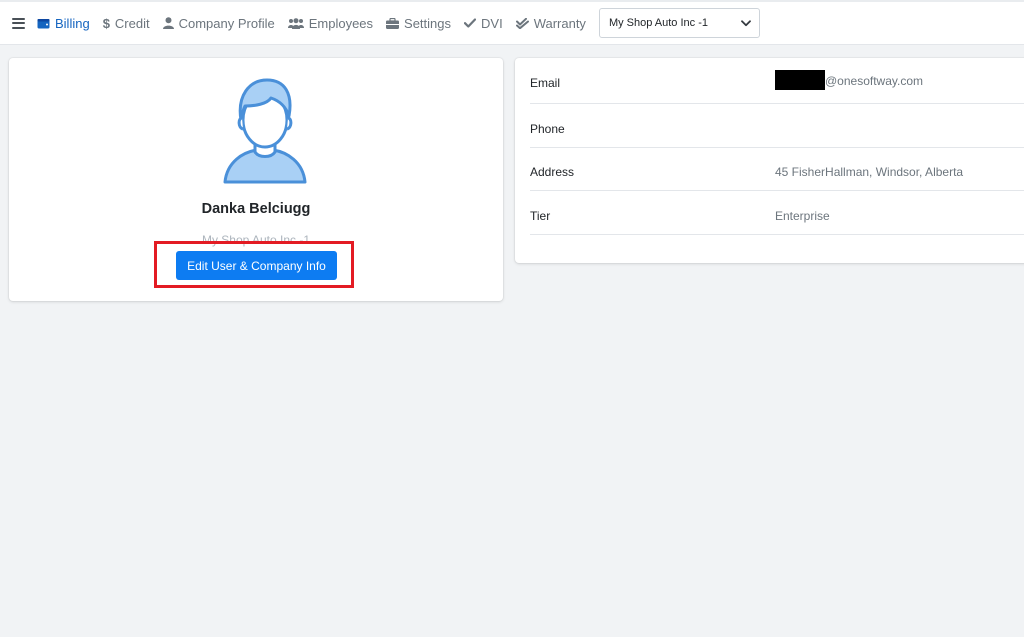  Describe the element at coordinates (802, 216) in the screenshot. I see `tier-value: Enterprise` at that location.